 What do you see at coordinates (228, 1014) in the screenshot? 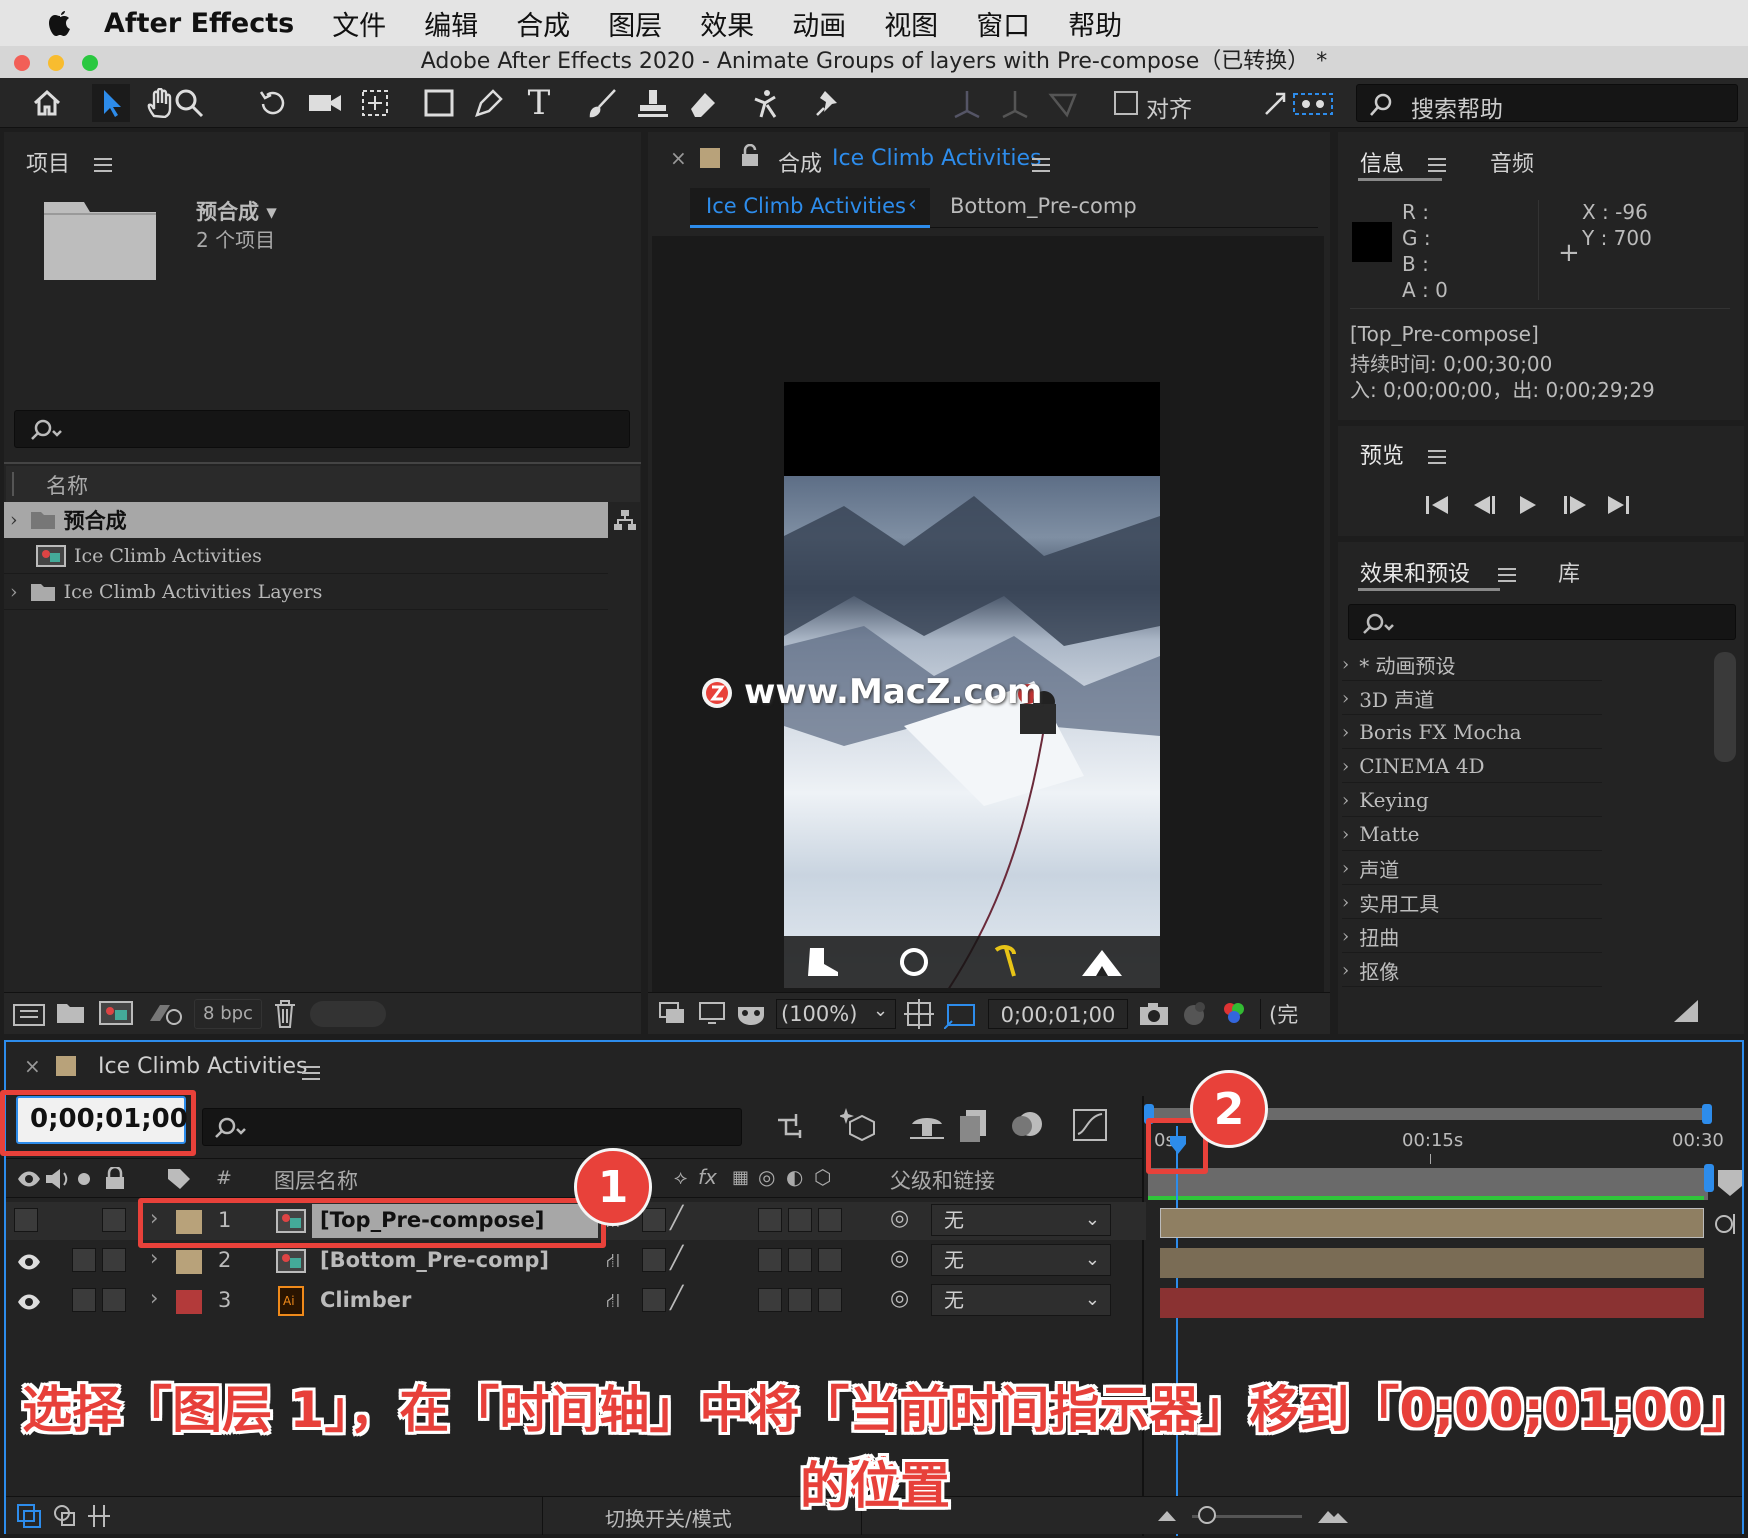
I see `bit-depth-button: 8 bpc` at bounding box center [228, 1014].